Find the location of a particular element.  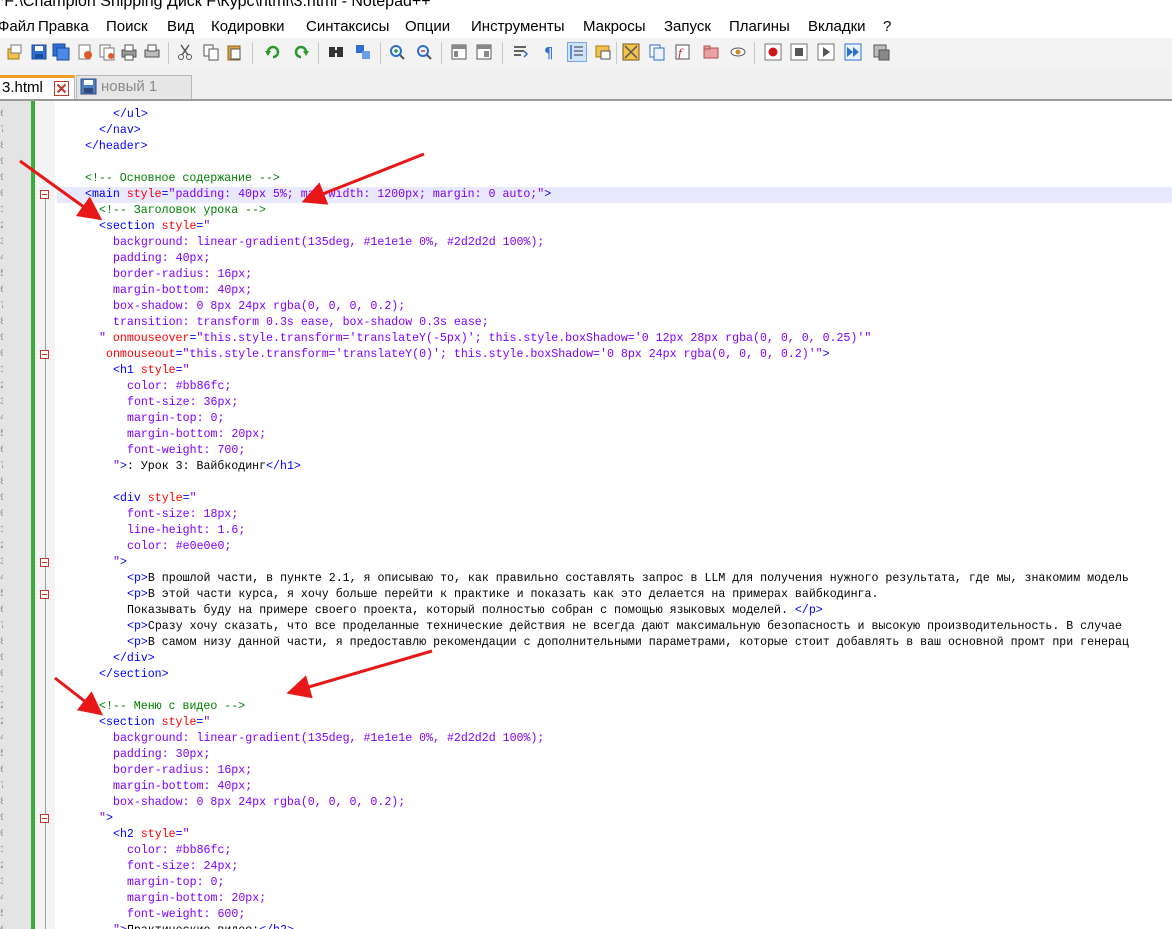

menu-help: ? is located at coordinates (887, 26).